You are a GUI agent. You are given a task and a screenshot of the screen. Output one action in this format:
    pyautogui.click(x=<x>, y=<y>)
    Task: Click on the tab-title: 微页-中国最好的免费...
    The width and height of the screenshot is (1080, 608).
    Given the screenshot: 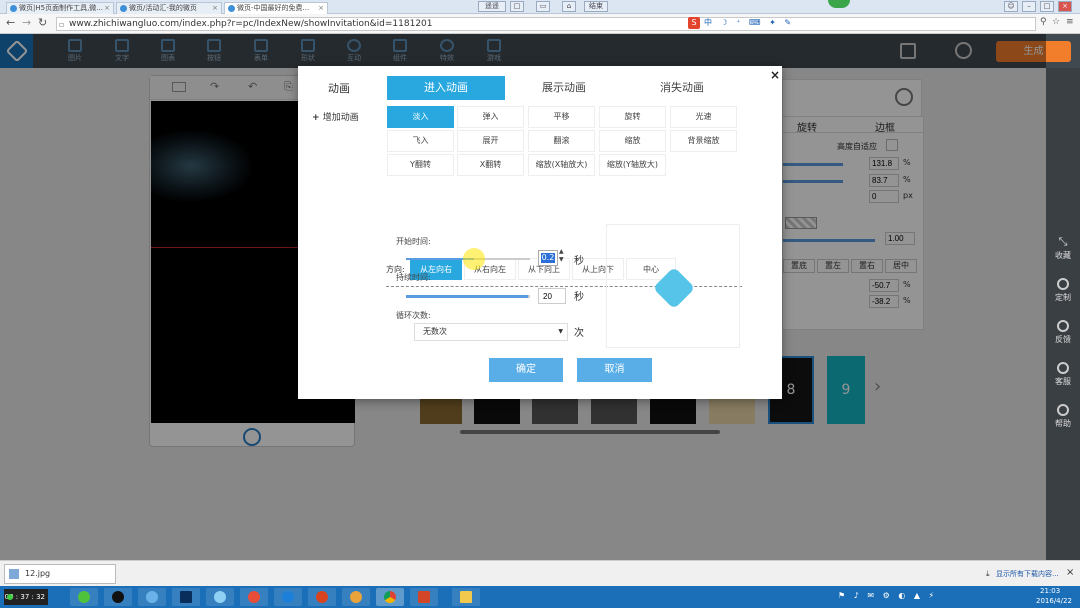 What is the action you would take?
    pyautogui.click(x=273, y=8)
    